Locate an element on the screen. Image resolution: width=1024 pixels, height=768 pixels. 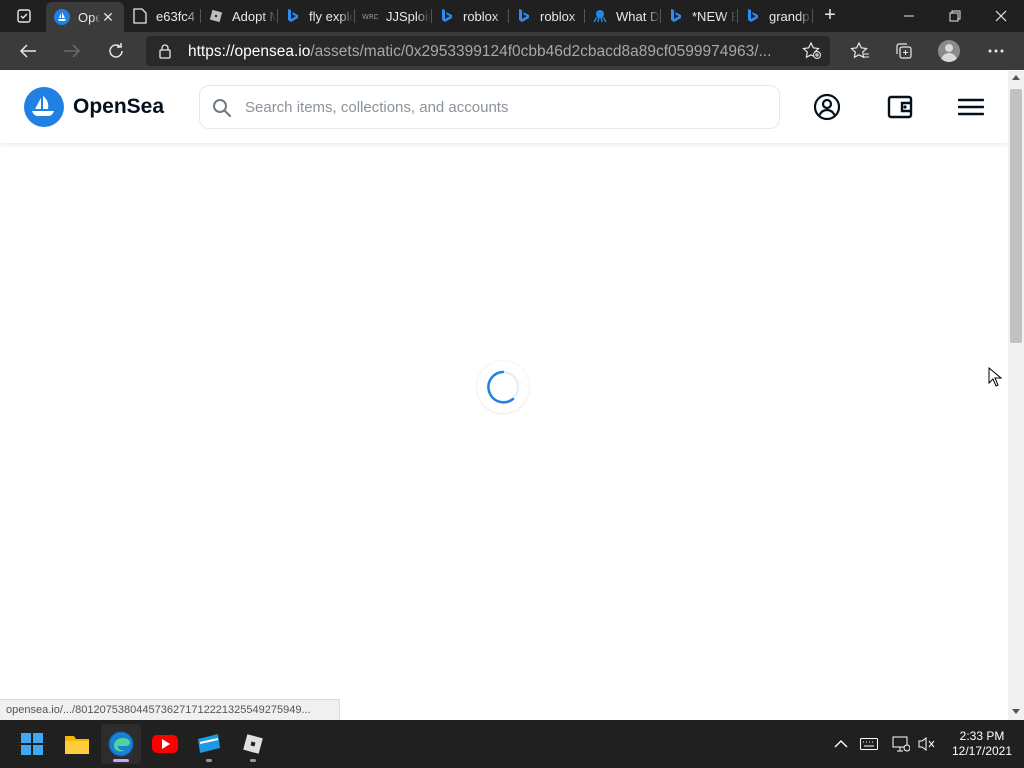
search-input: Search items, collections, and accounts is located at coordinates (489, 107).